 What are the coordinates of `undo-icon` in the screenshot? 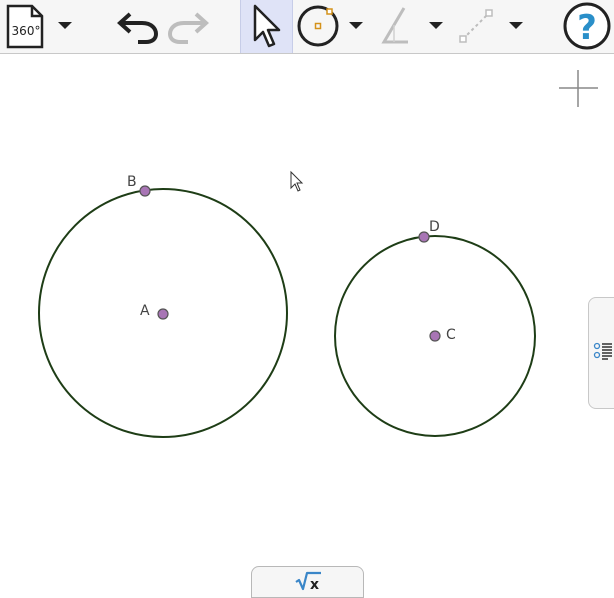 It's located at (138, 28).